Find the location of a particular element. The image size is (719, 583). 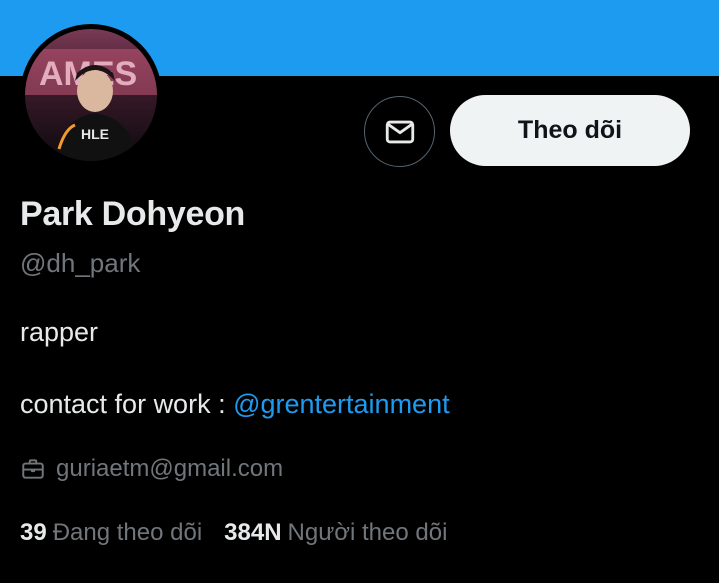

bio-line-1: rapper is located at coordinates (59, 332).